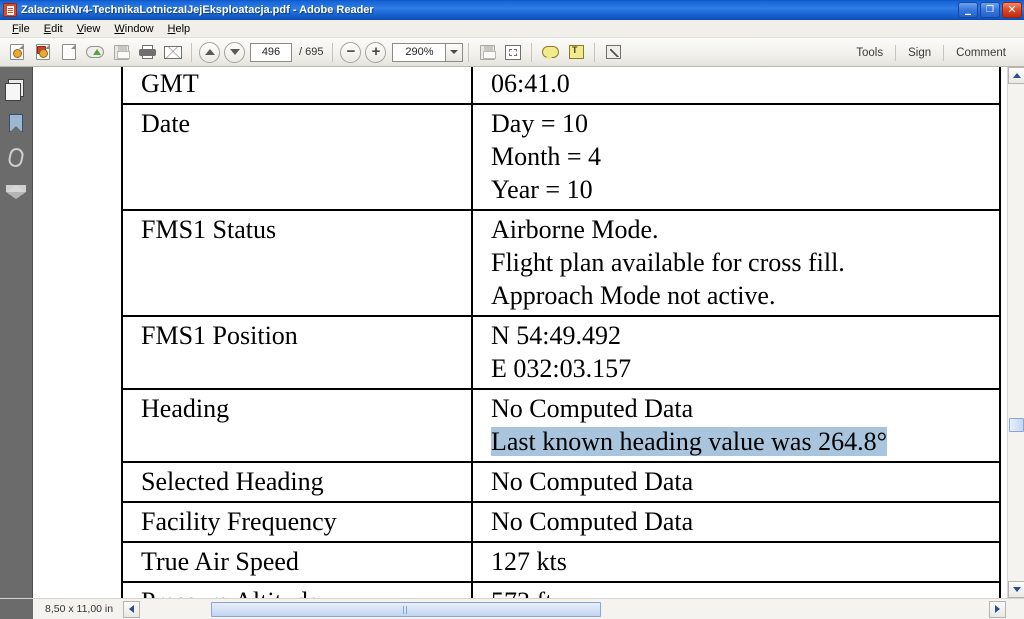 The height and width of the screenshot is (619, 1024). I want to click on chevron-right-icon, so click(997, 609).